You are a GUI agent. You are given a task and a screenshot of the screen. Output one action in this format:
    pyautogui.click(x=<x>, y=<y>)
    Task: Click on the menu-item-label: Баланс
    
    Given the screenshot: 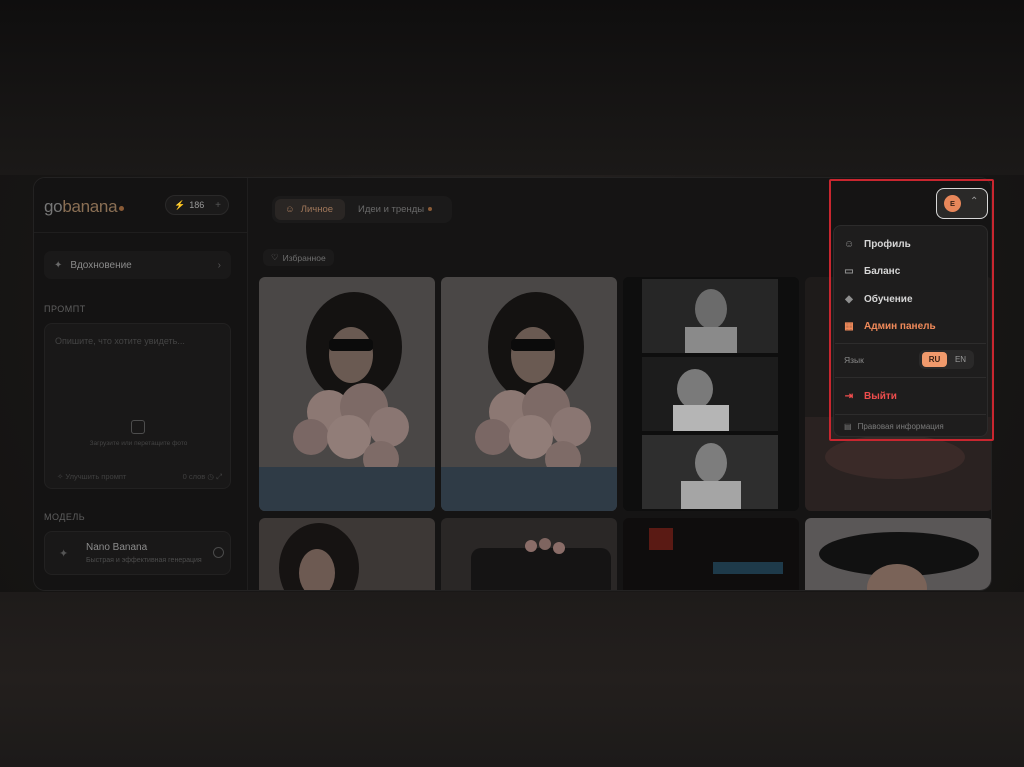 What is the action you would take?
    pyautogui.click(x=882, y=271)
    